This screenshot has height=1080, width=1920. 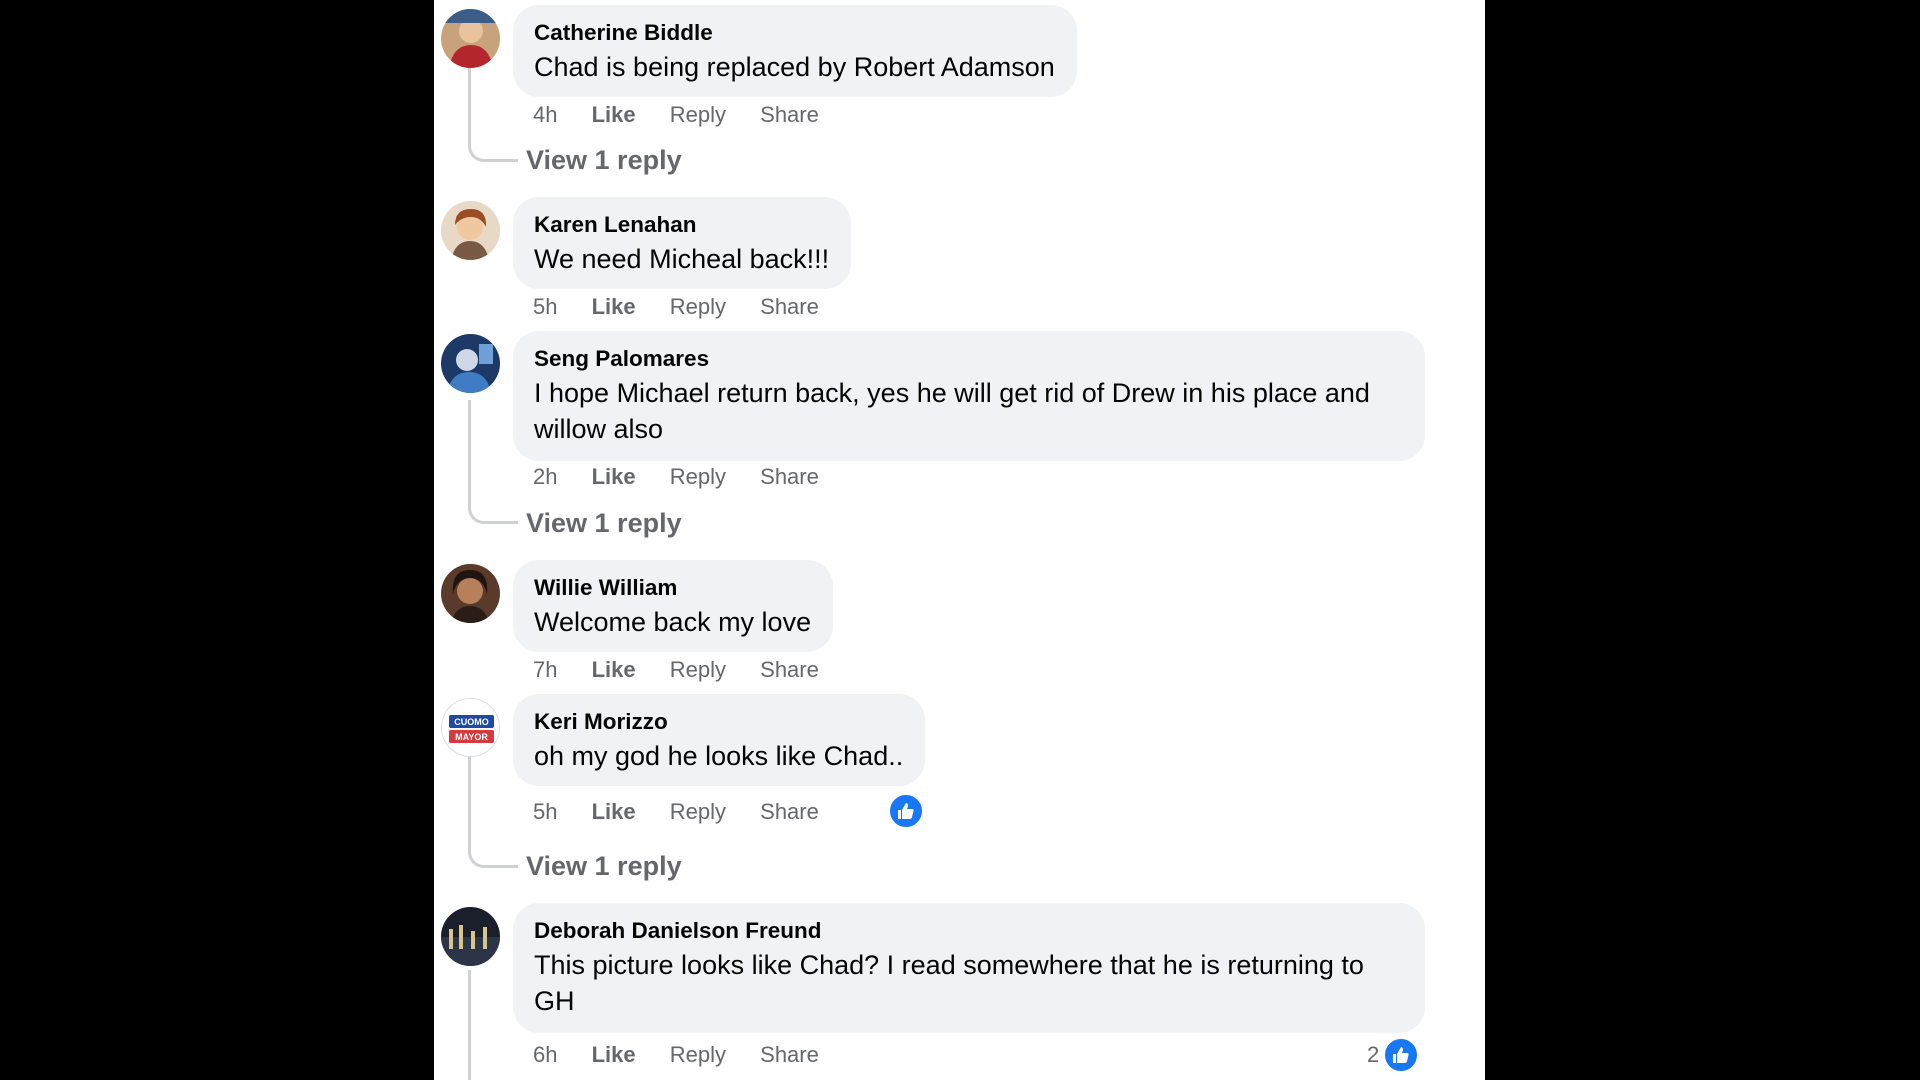 I want to click on comment-time: 6h, so click(x=545, y=1055).